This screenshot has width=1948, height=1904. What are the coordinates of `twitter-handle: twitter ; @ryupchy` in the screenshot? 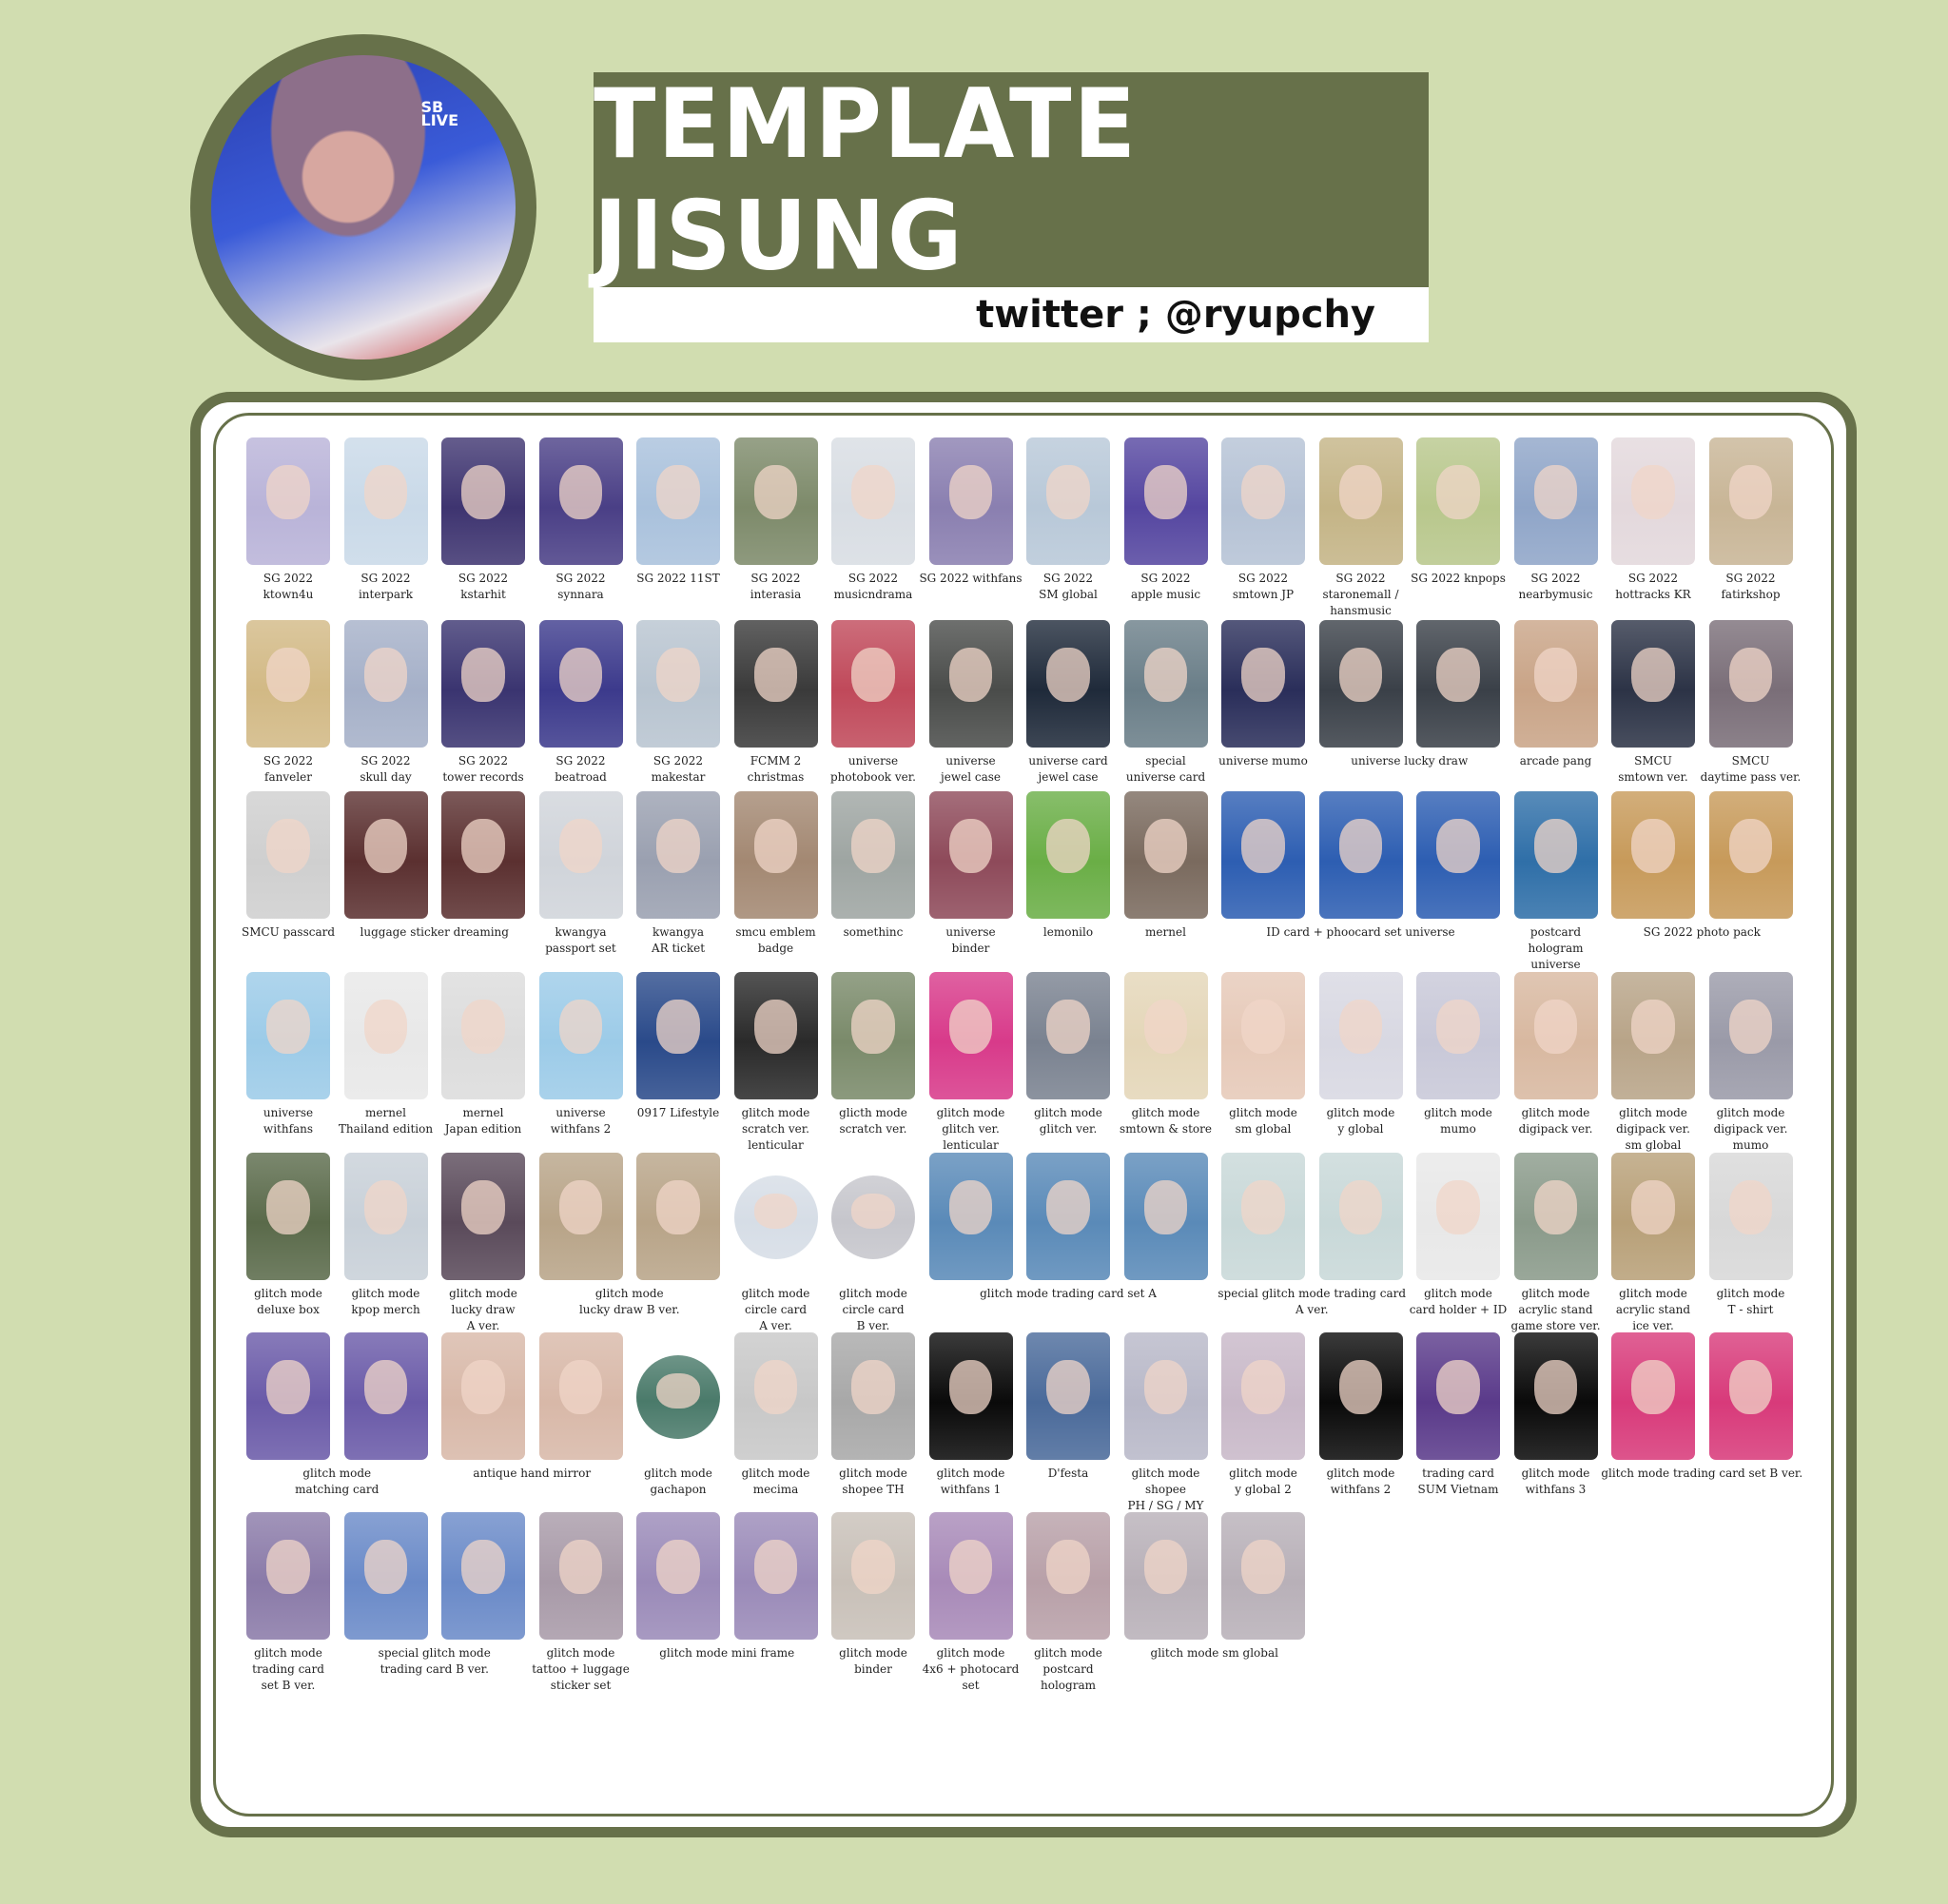 It's located at (1175, 315).